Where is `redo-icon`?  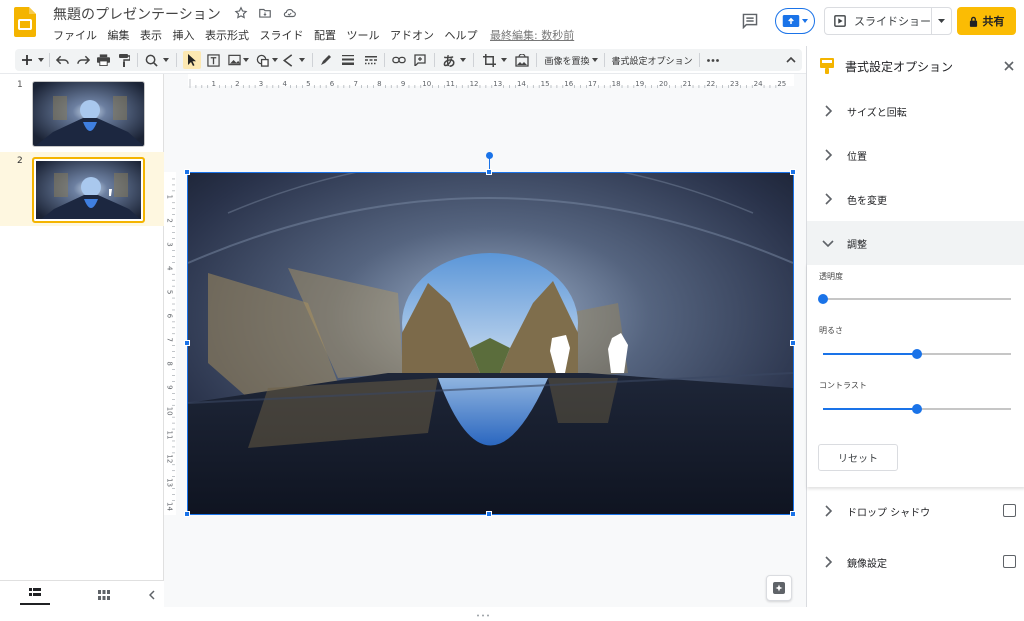 redo-icon is located at coordinates (83, 60).